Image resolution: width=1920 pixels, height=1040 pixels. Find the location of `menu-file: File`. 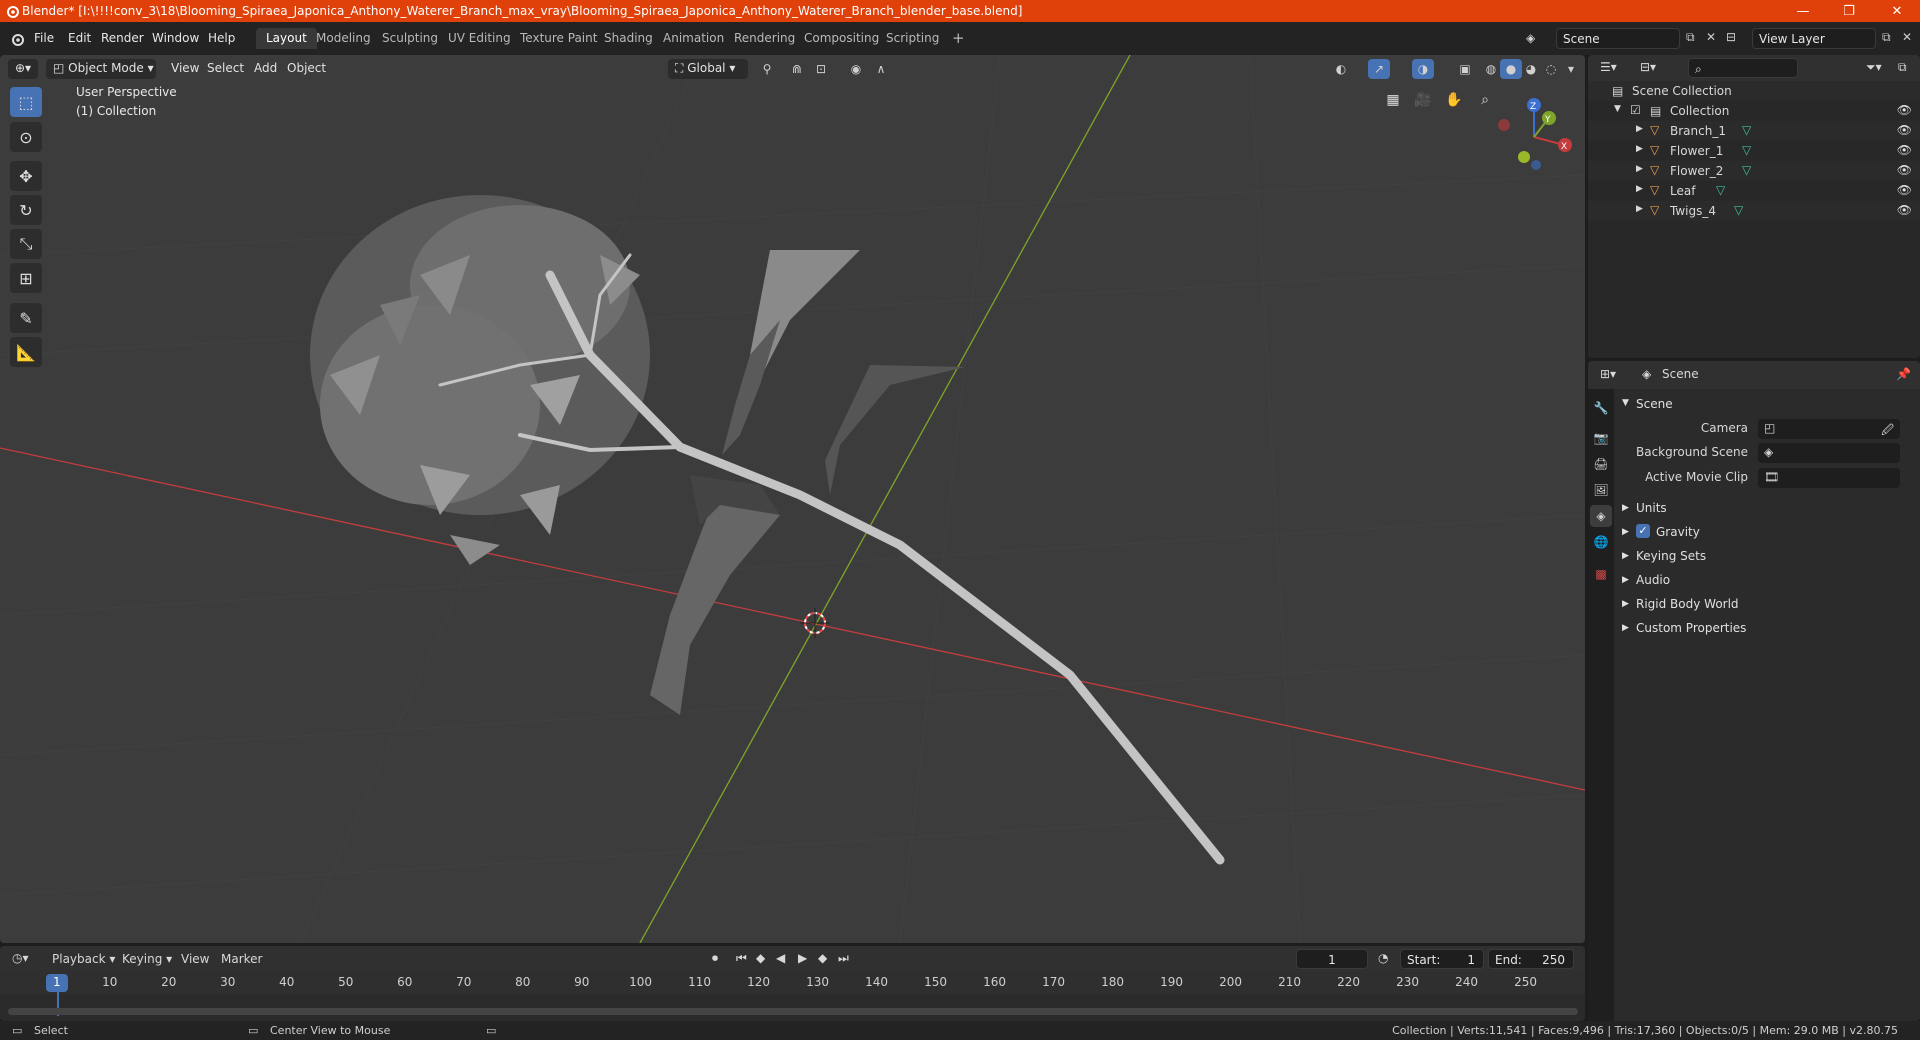

menu-file: File is located at coordinates (44, 39).